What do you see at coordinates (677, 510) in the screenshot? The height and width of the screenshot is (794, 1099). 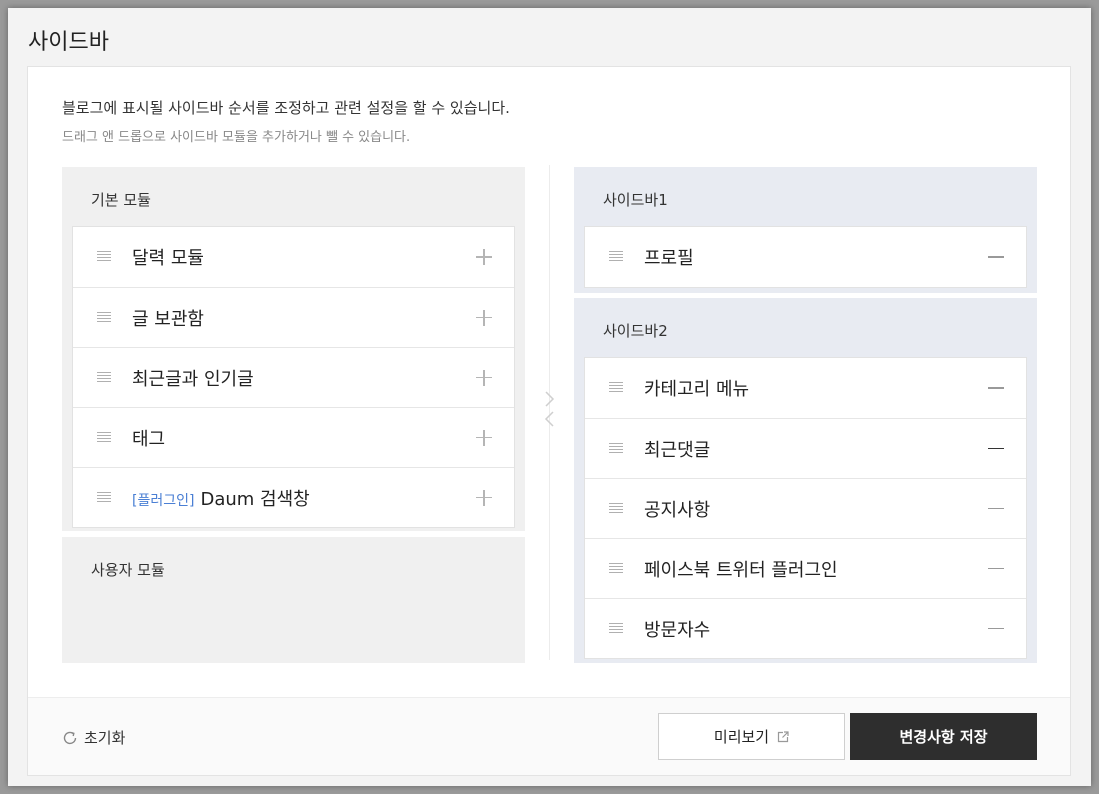 I see `sidebar-item-label: 공지사항` at bounding box center [677, 510].